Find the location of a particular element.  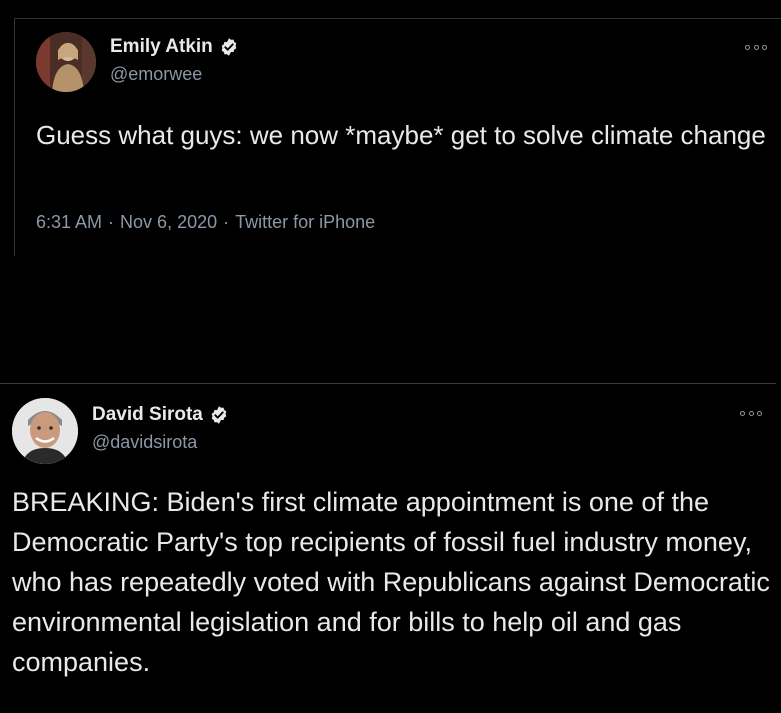

tweet-source: Twitter for iPhone is located at coordinates (305, 222).